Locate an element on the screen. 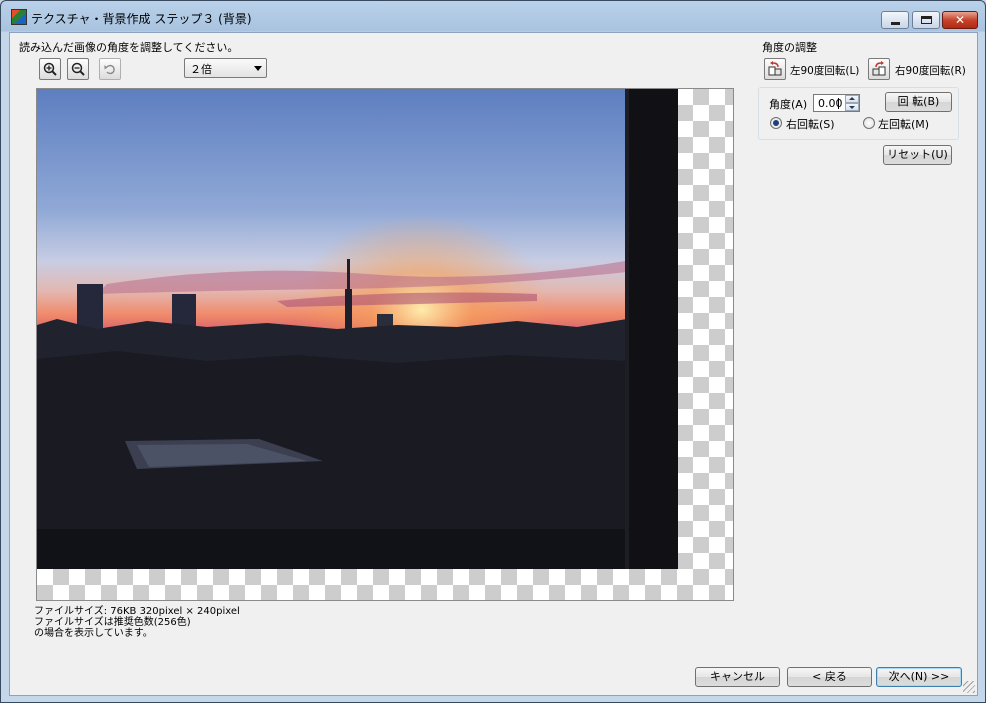 This screenshot has height=703, width=986. rotate-button: 回 転(B) is located at coordinates (918, 102).